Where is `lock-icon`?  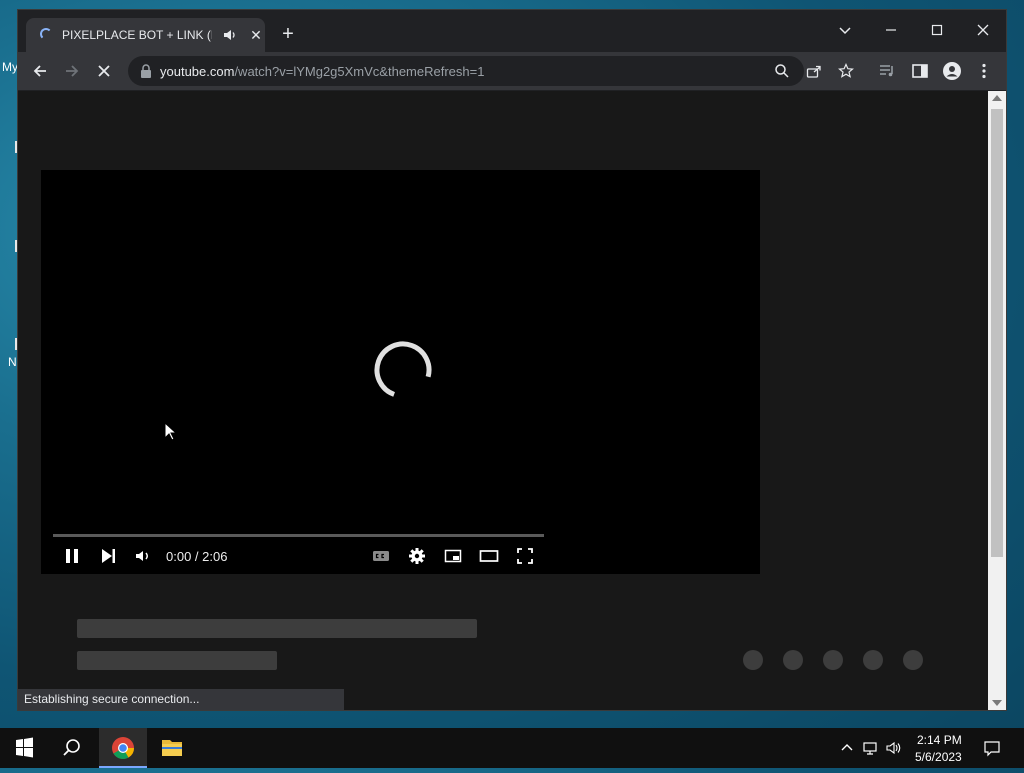 lock-icon is located at coordinates (146, 71).